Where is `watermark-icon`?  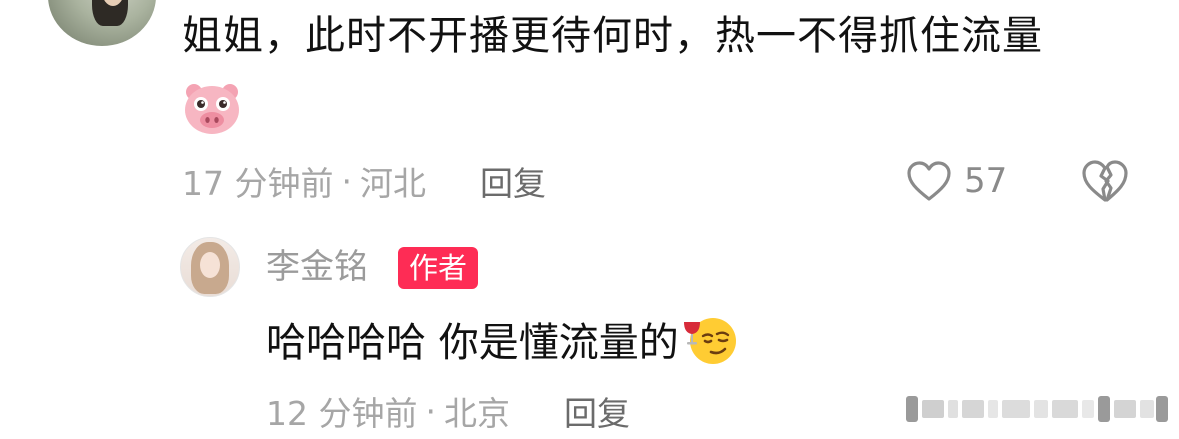
watermark-icon is located at coordinates (1037, 409).